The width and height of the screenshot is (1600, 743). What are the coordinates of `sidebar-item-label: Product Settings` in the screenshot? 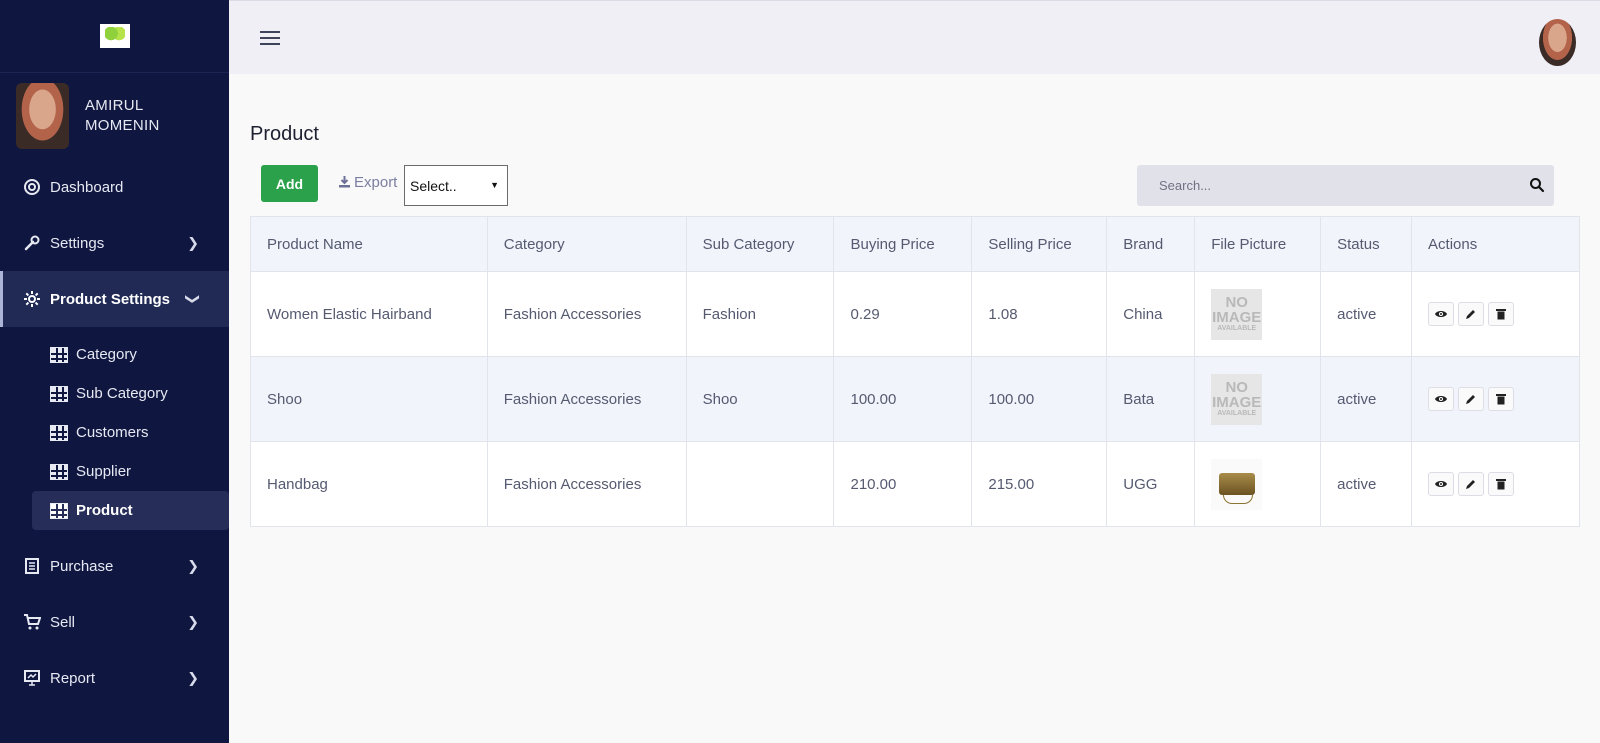 It's located at (110, 299).